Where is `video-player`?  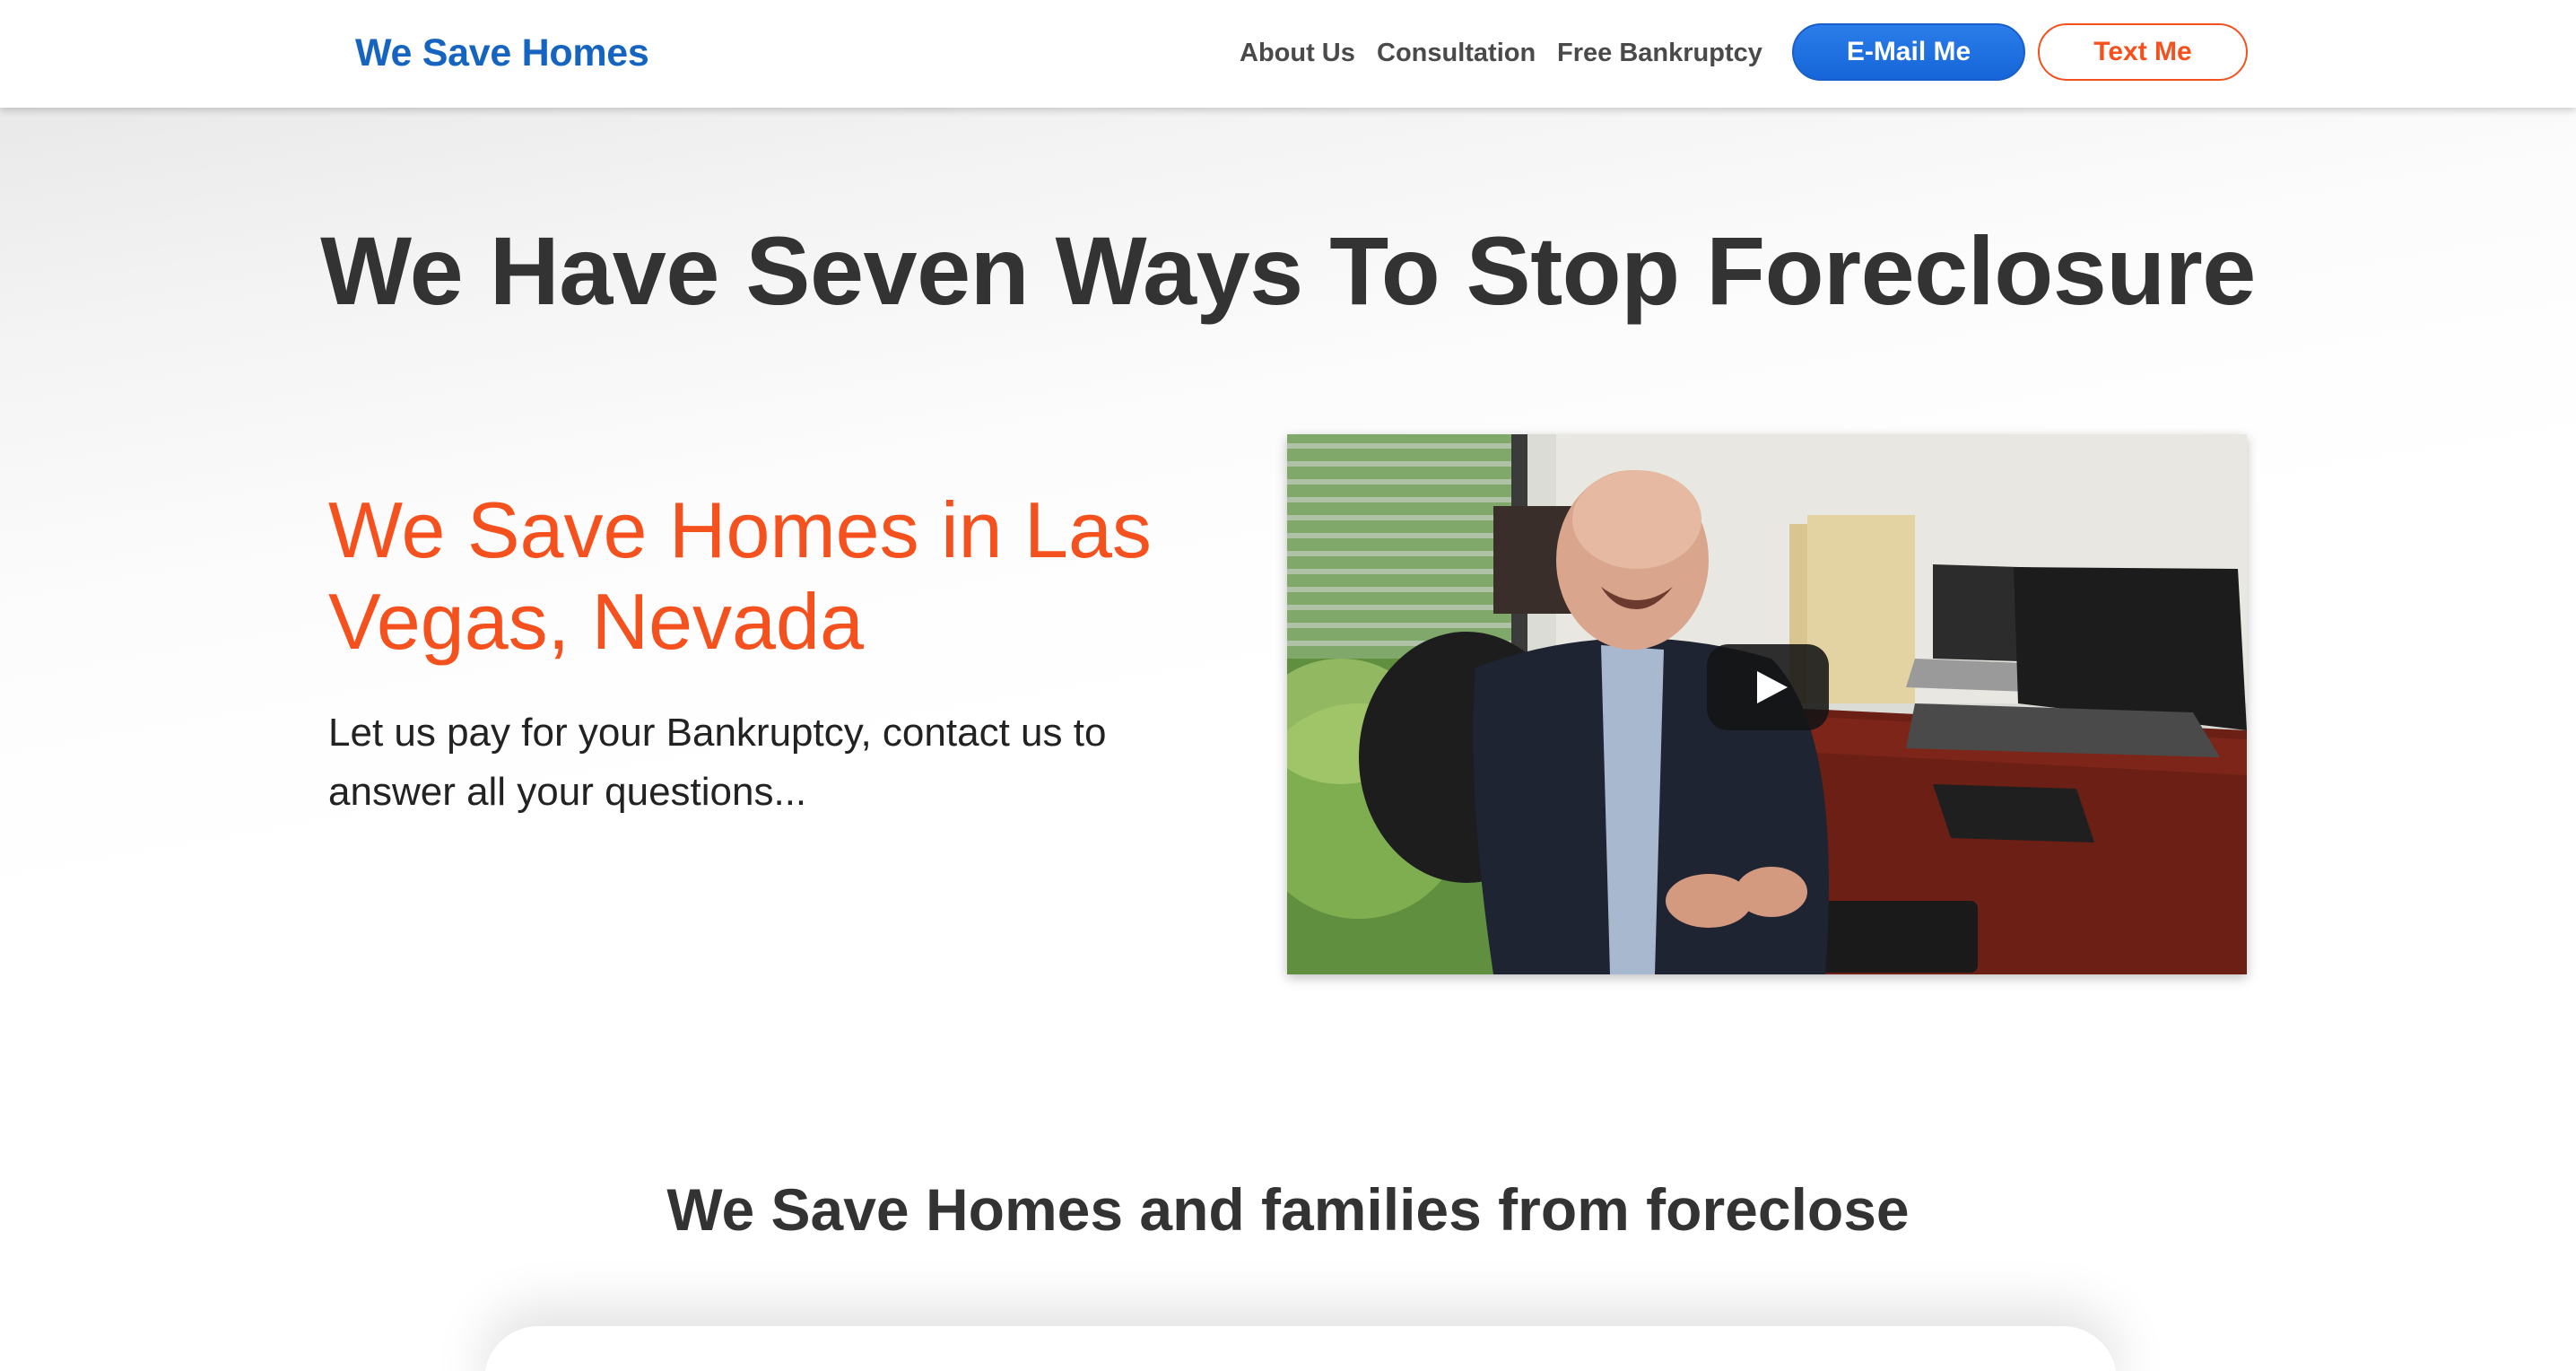 video-player is located at coordinates (1767, 704).